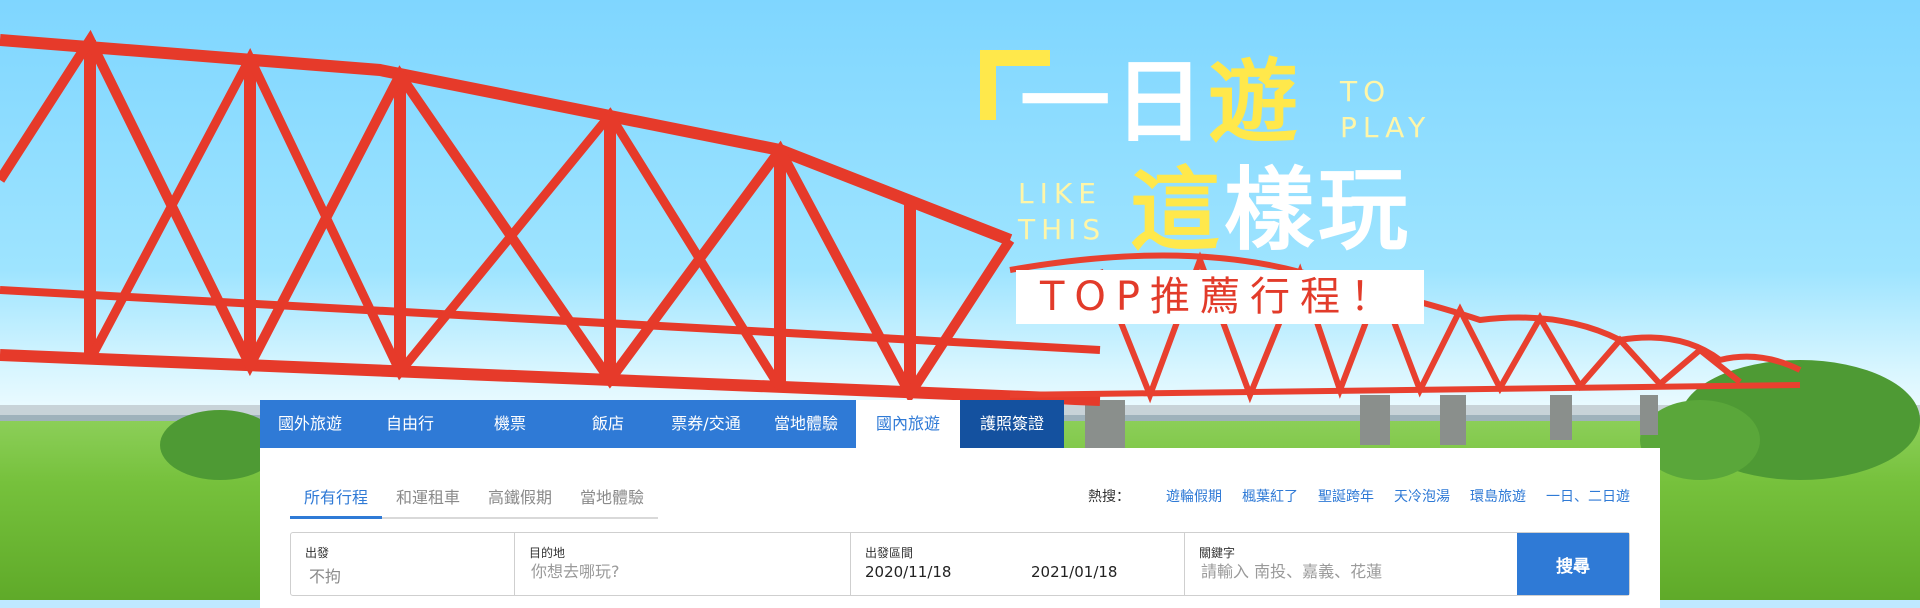 Image resolution: width=1920 pixels, height=608 pixels. Describe the element at coordinates (1321, 571) in the screenshot. I see `keyword-input` at that location.